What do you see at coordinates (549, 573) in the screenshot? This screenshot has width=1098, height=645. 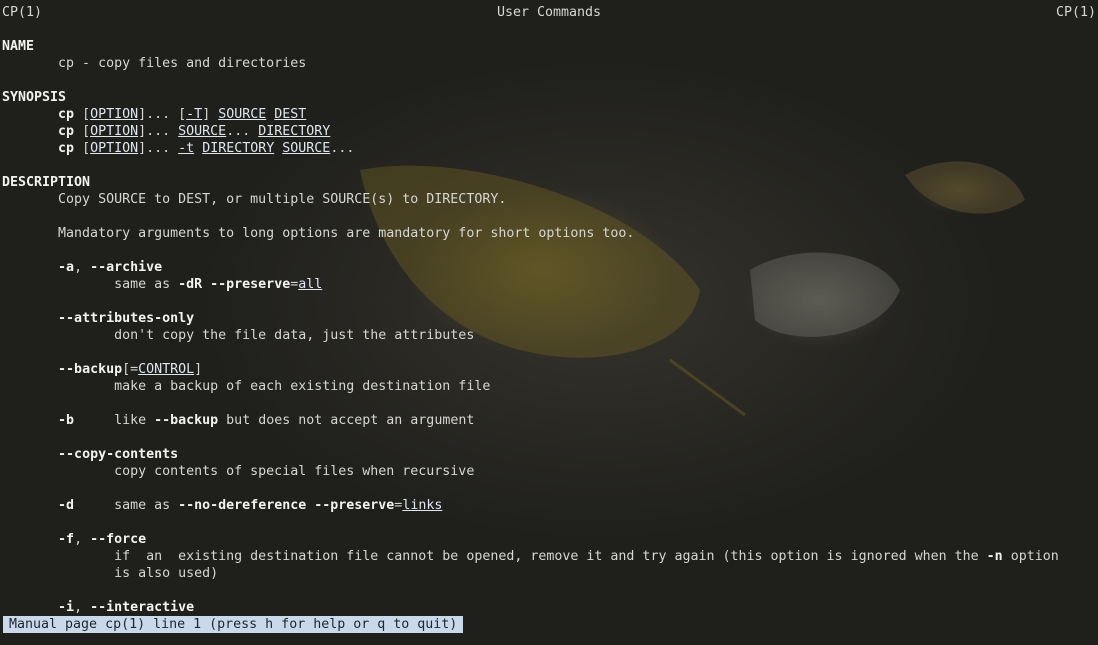 I see `man-line: is also used)` at bounding box center [549, 573].